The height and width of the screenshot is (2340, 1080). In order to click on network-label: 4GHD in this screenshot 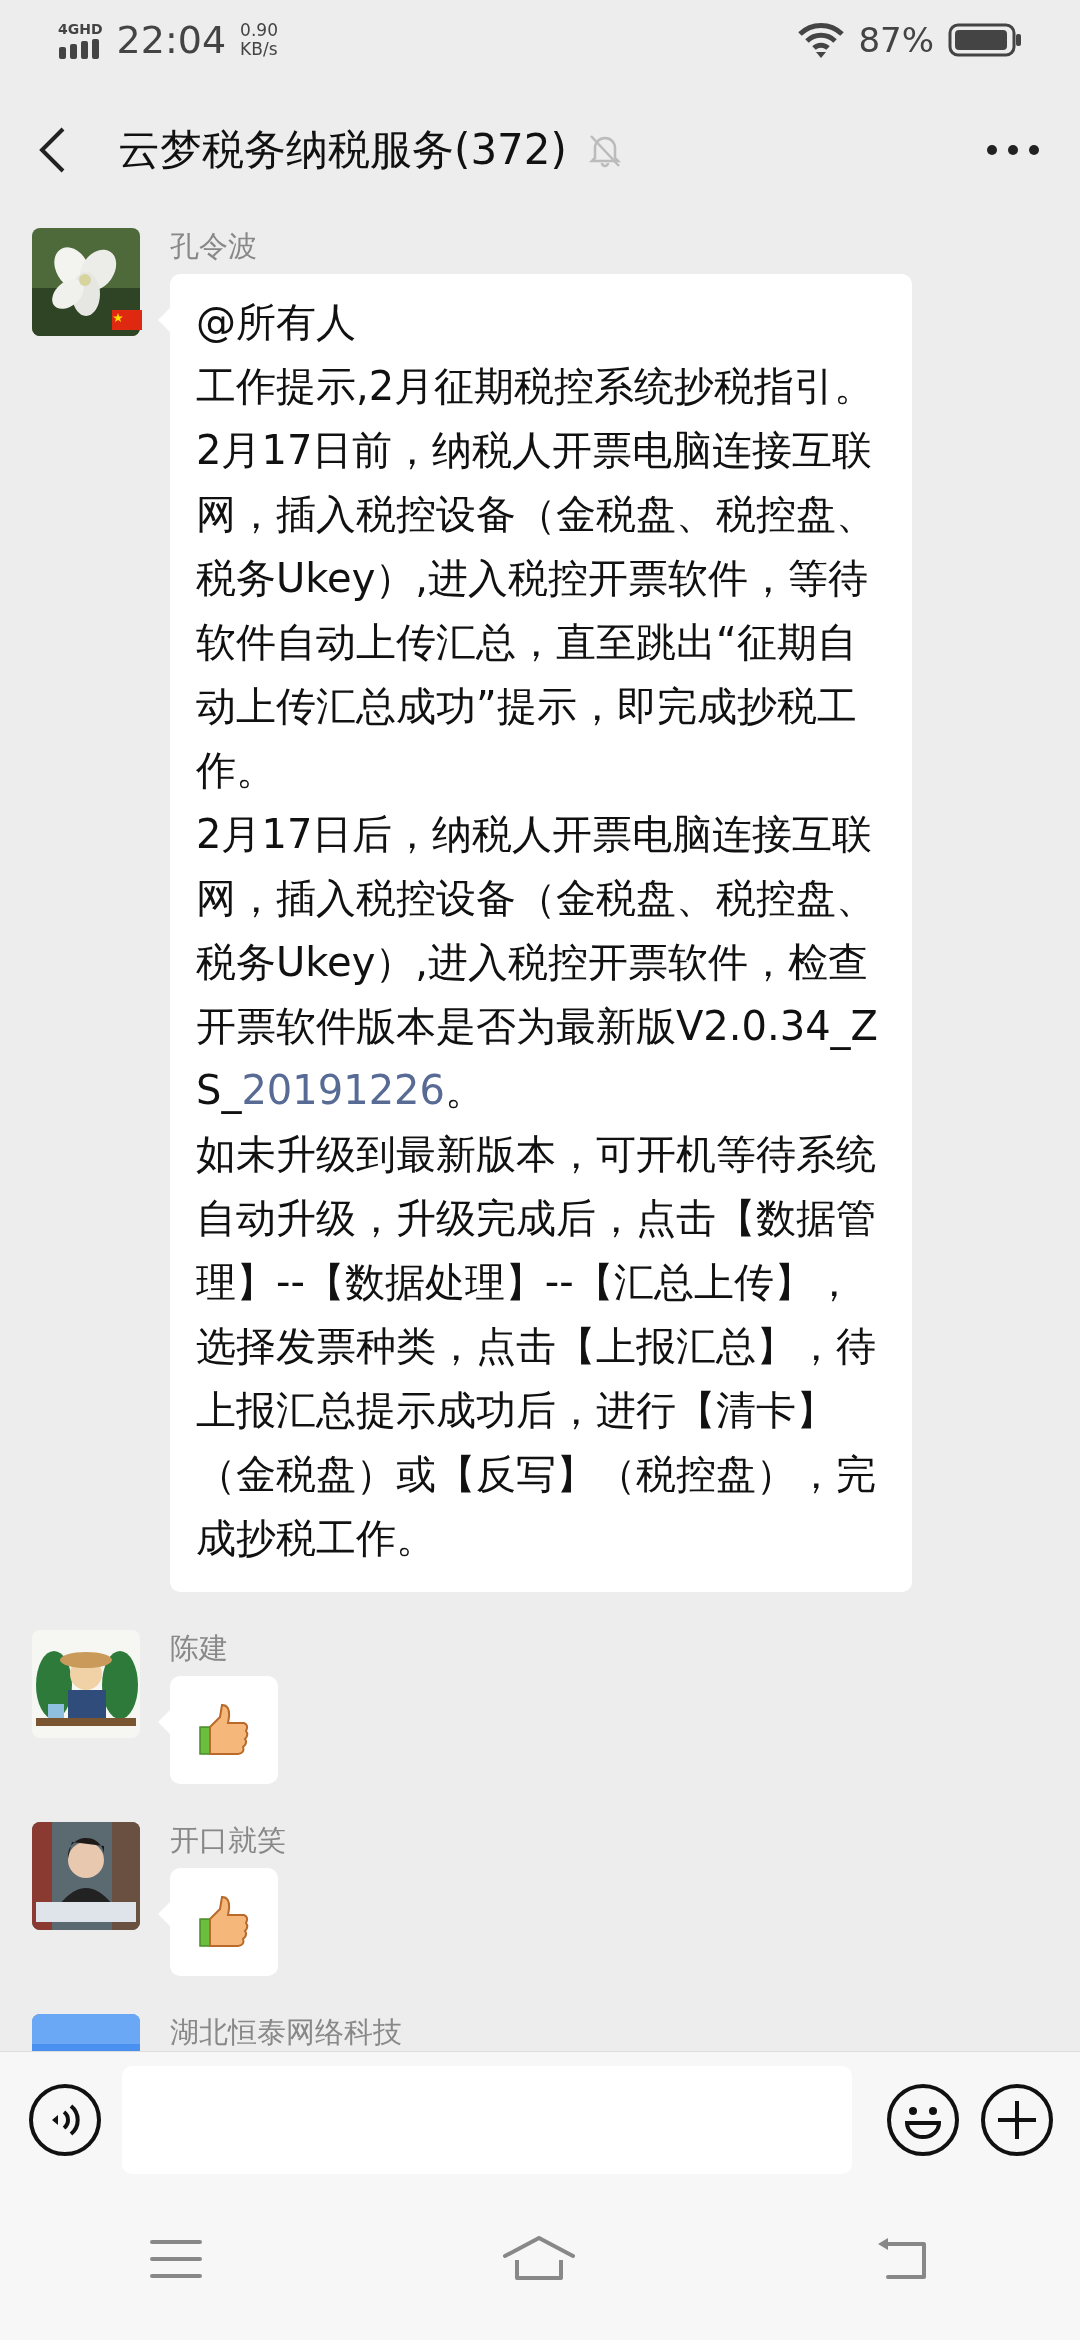, I will do `click(80, 29)`.